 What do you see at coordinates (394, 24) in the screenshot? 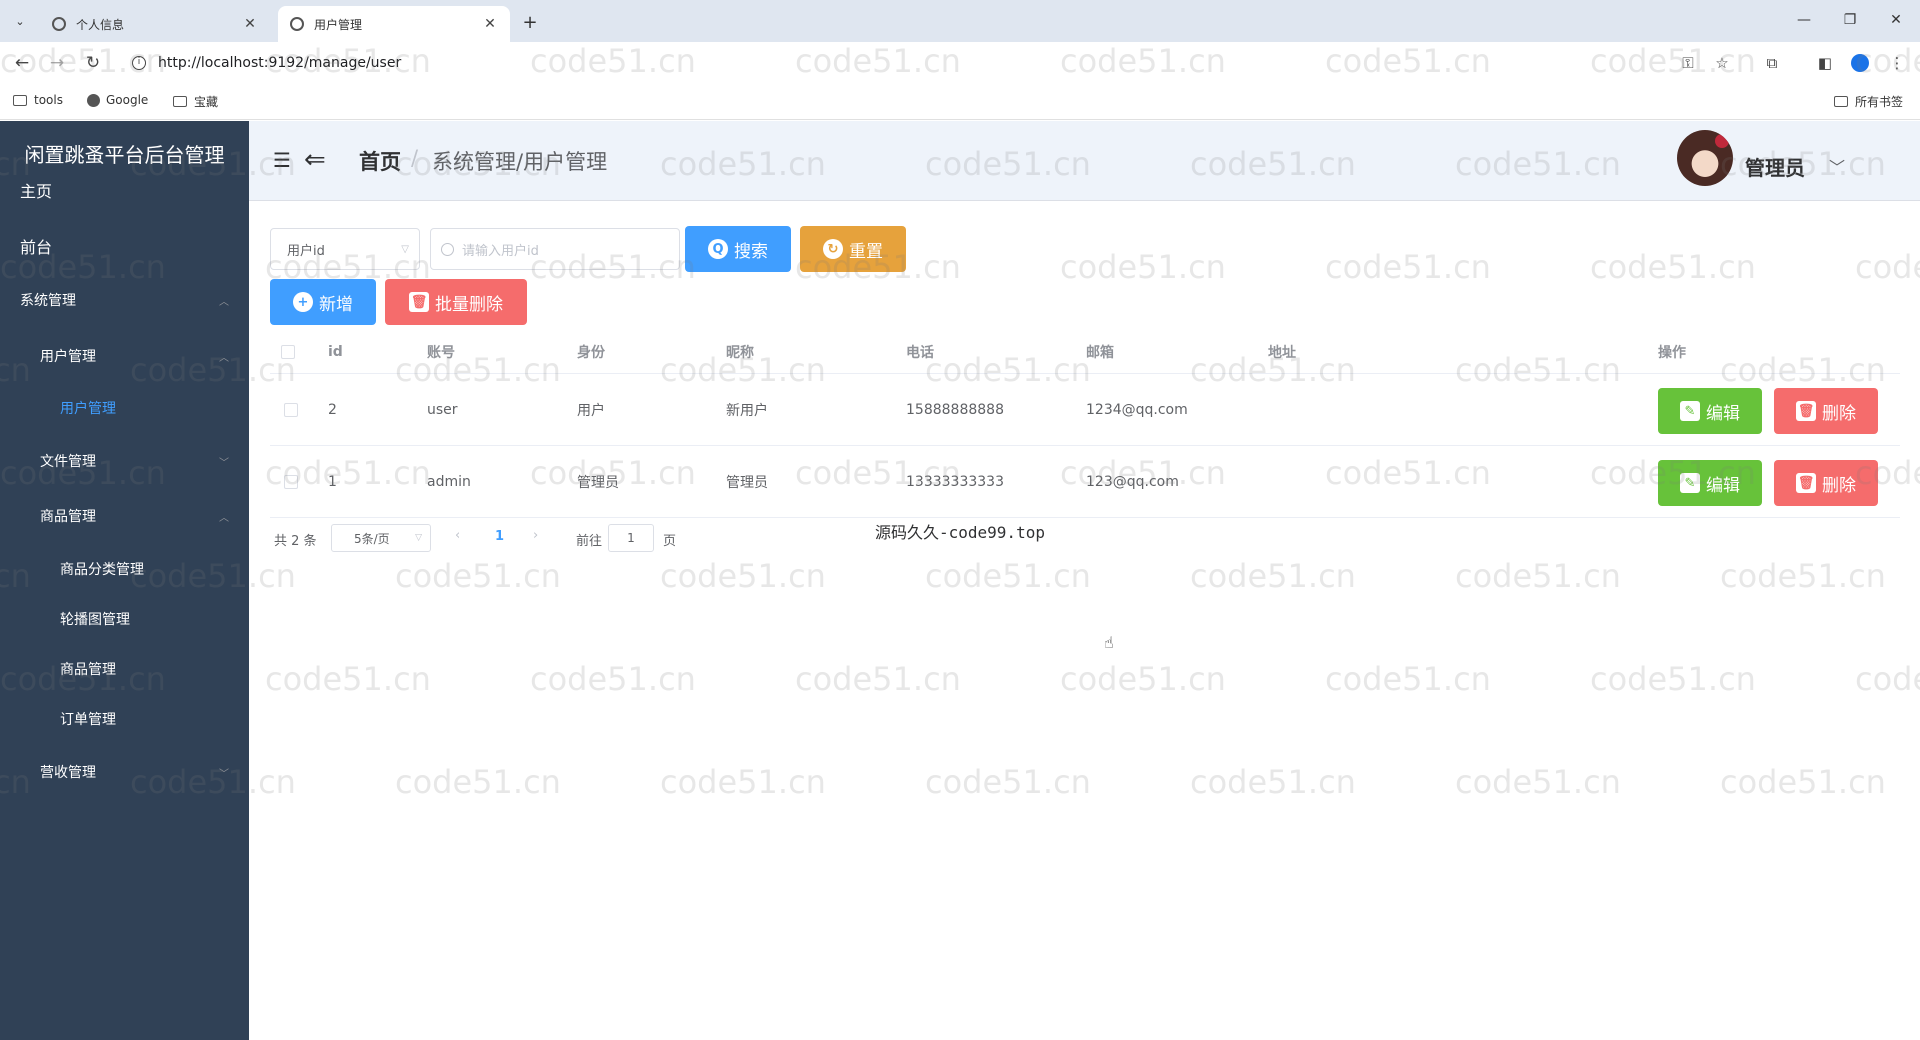
I see `browser-tab-user-manage: 用户管理 ✕` at bounding box center [394, 24].